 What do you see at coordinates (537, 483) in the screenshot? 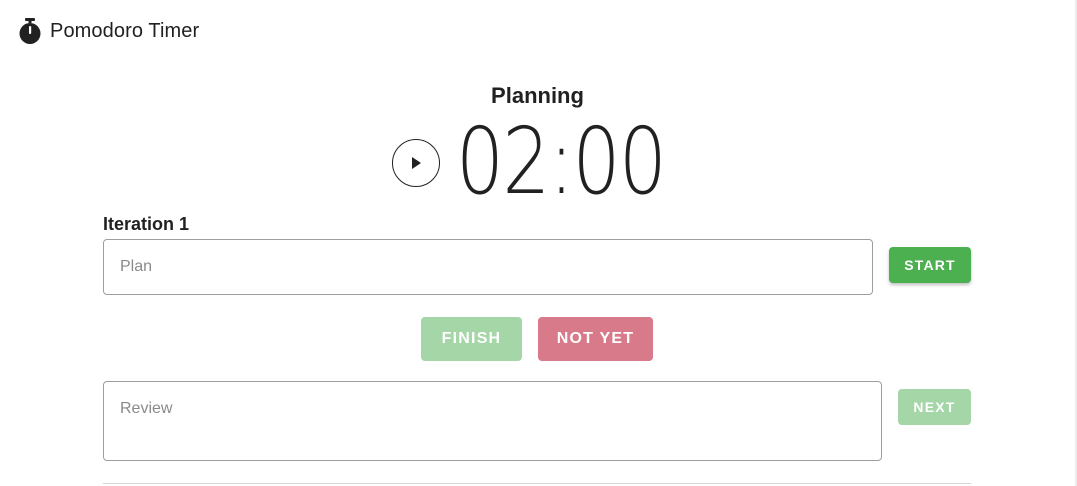
I see `divider` at bounding box center [537, 483].